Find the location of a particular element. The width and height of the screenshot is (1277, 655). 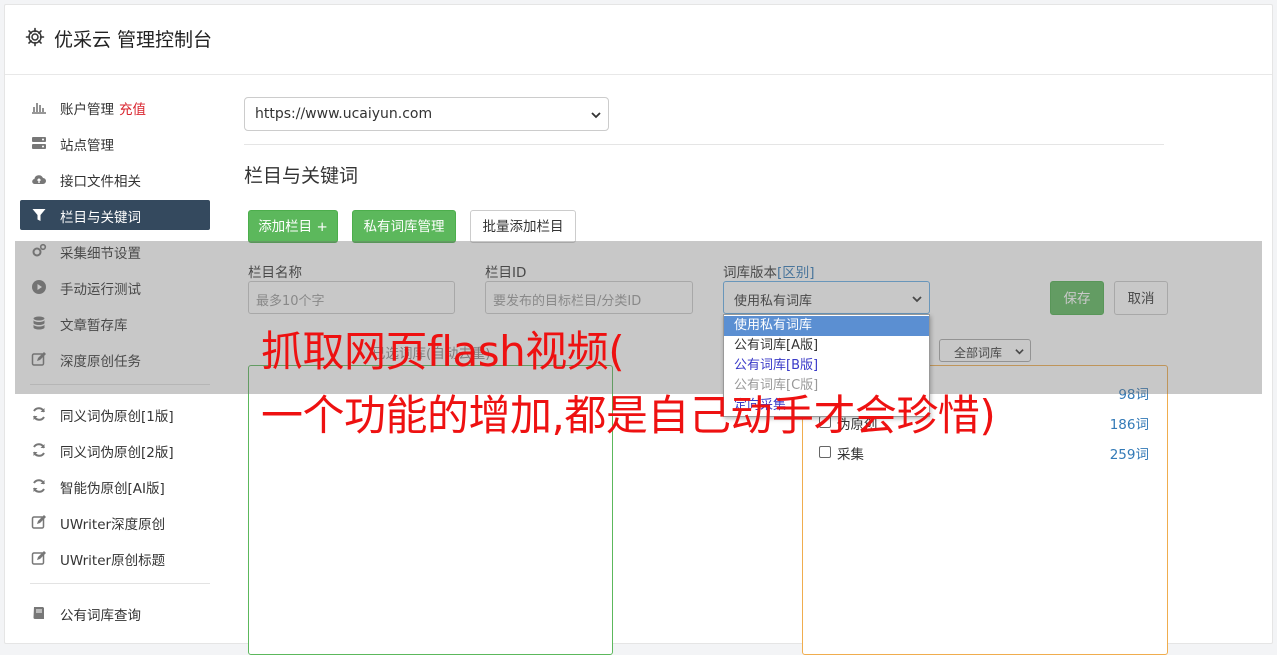

site-select-value: https://www.ucaiyun.com is located at coordinates (344, 114).